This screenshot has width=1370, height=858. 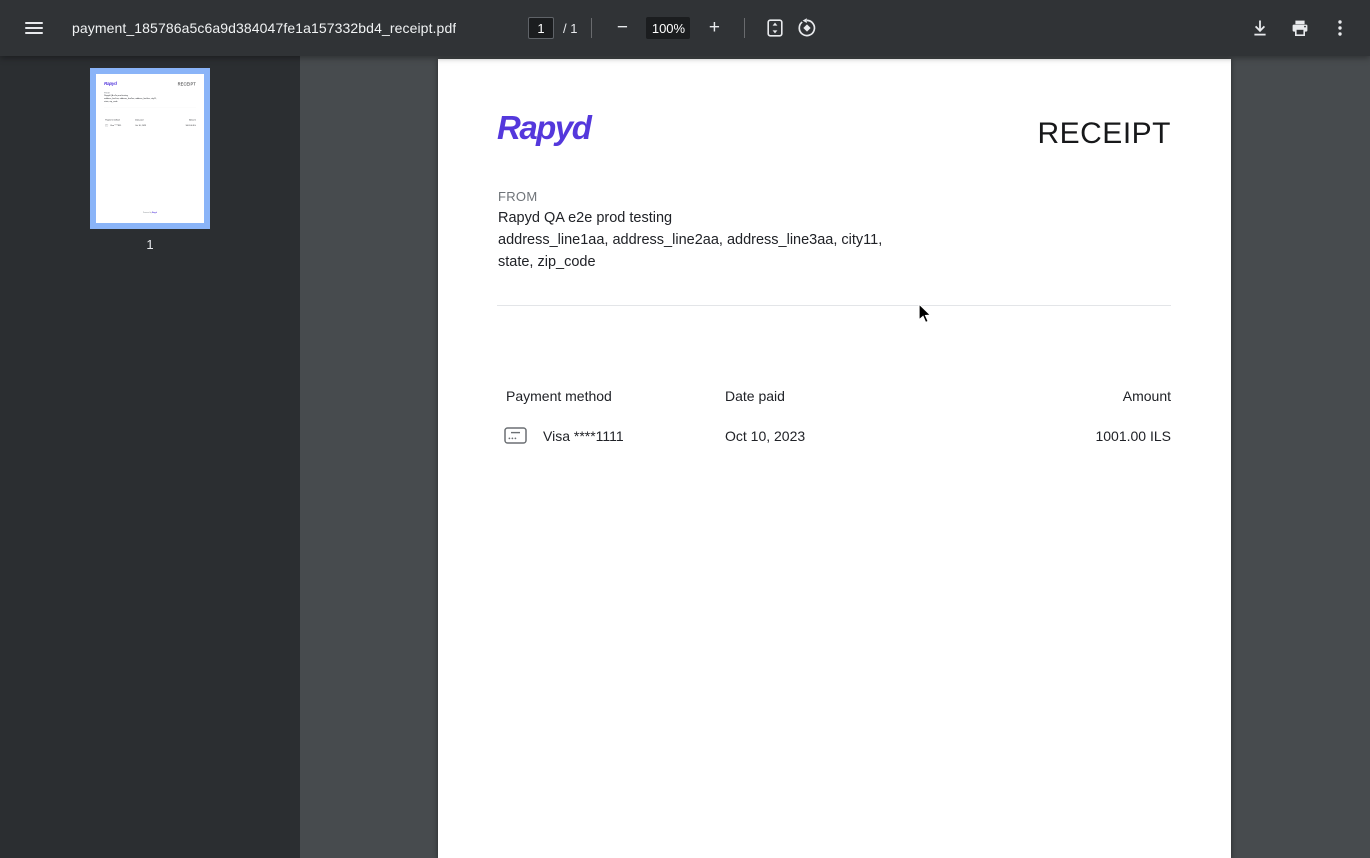 I want to click on table-cell-date-paid: Oct 10, 2023, so click(x=765, y=436).